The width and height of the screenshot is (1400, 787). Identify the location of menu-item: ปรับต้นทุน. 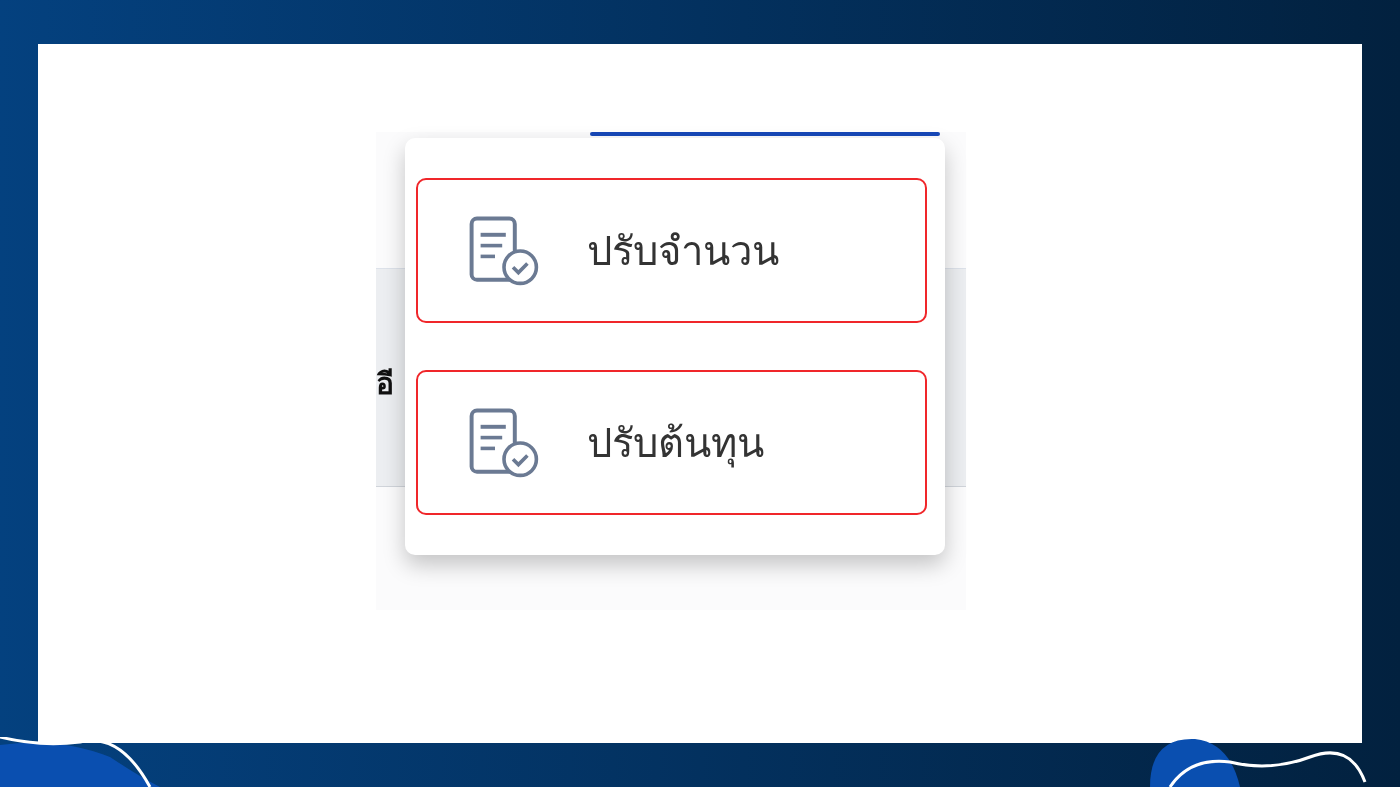
(671, 442).